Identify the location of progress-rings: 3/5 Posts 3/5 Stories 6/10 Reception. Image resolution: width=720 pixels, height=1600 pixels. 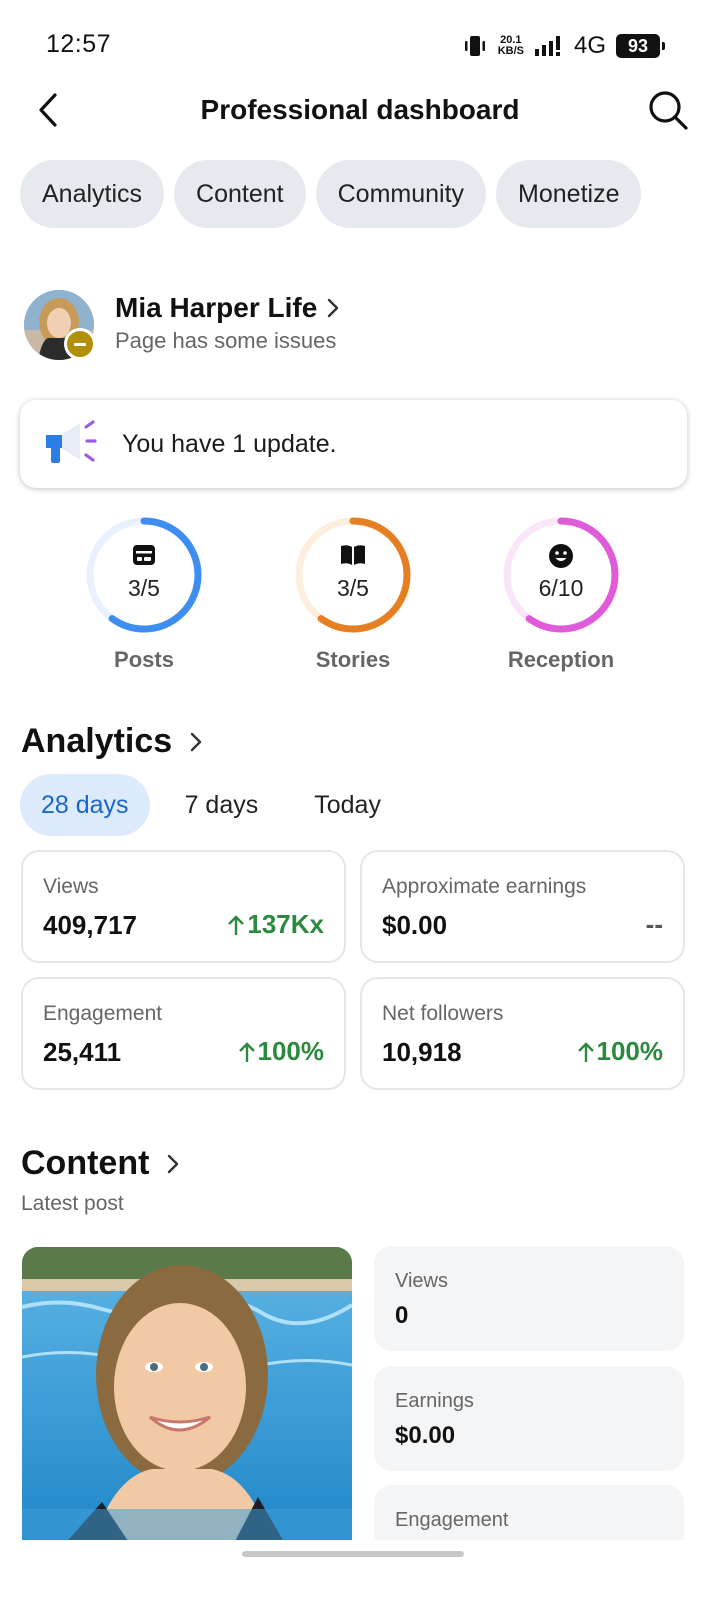
(360, 597).